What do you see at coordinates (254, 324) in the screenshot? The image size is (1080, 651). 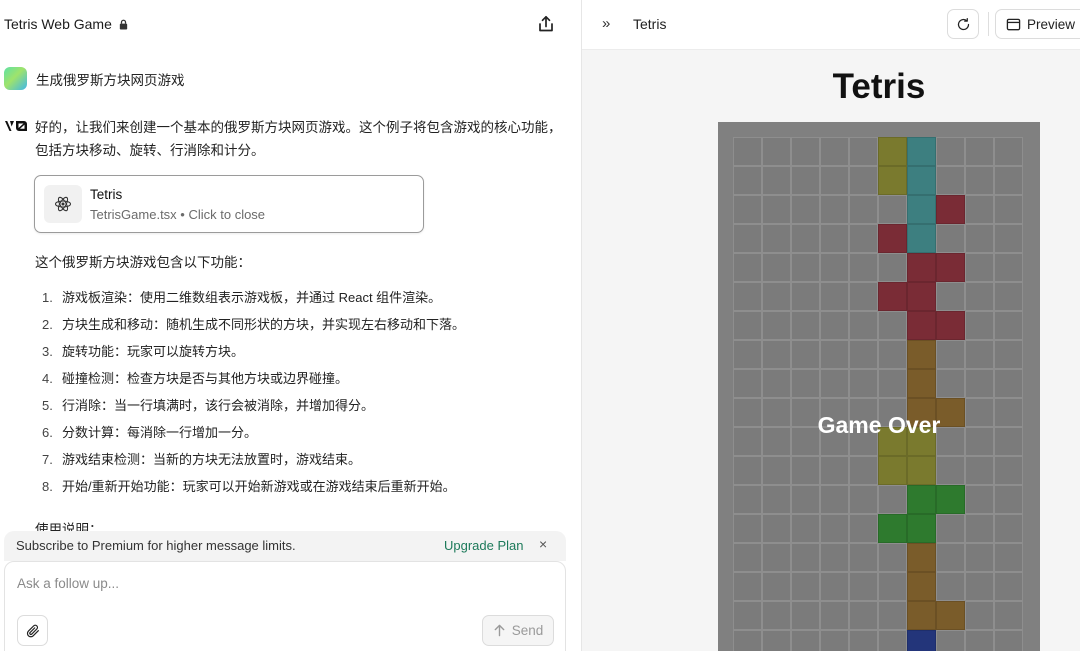 I see `list-item: 2. 方块生成和移动：随机生成不同形状的方块，并实现左右移动和下落。` at bounding box center [254, 324].